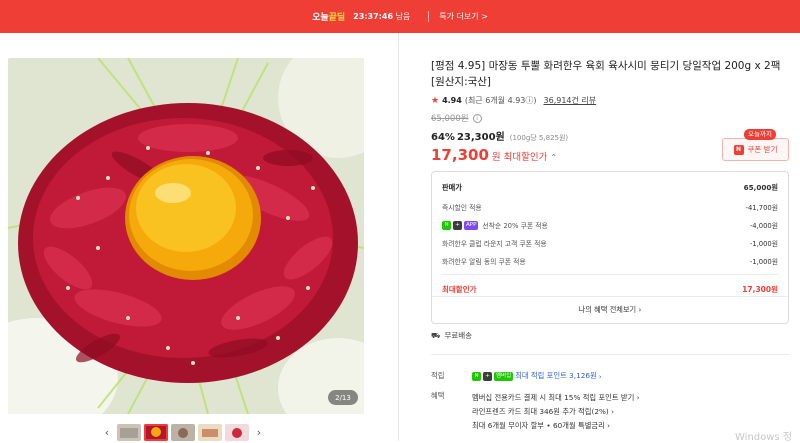  Describe the element at coordinates (738, 149) in the screenshot. I see `naver-n-icon: N` at that location.